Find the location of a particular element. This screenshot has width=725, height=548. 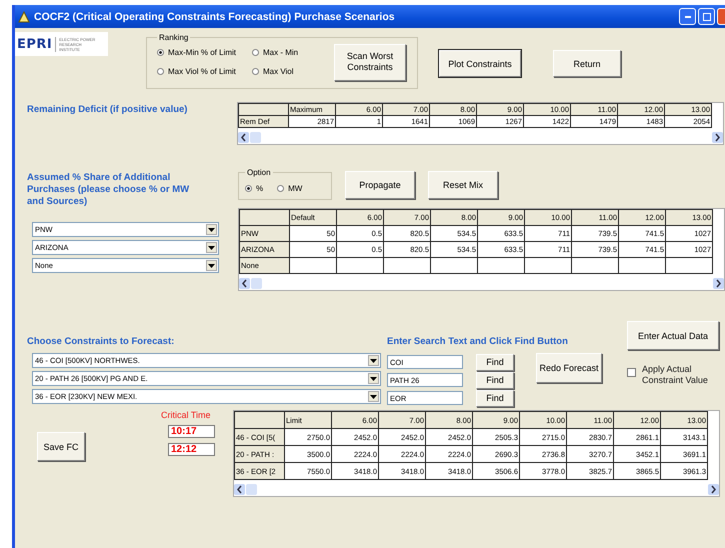

radio-option: Max Viol % of Limit is located at coordinates (204, 71).